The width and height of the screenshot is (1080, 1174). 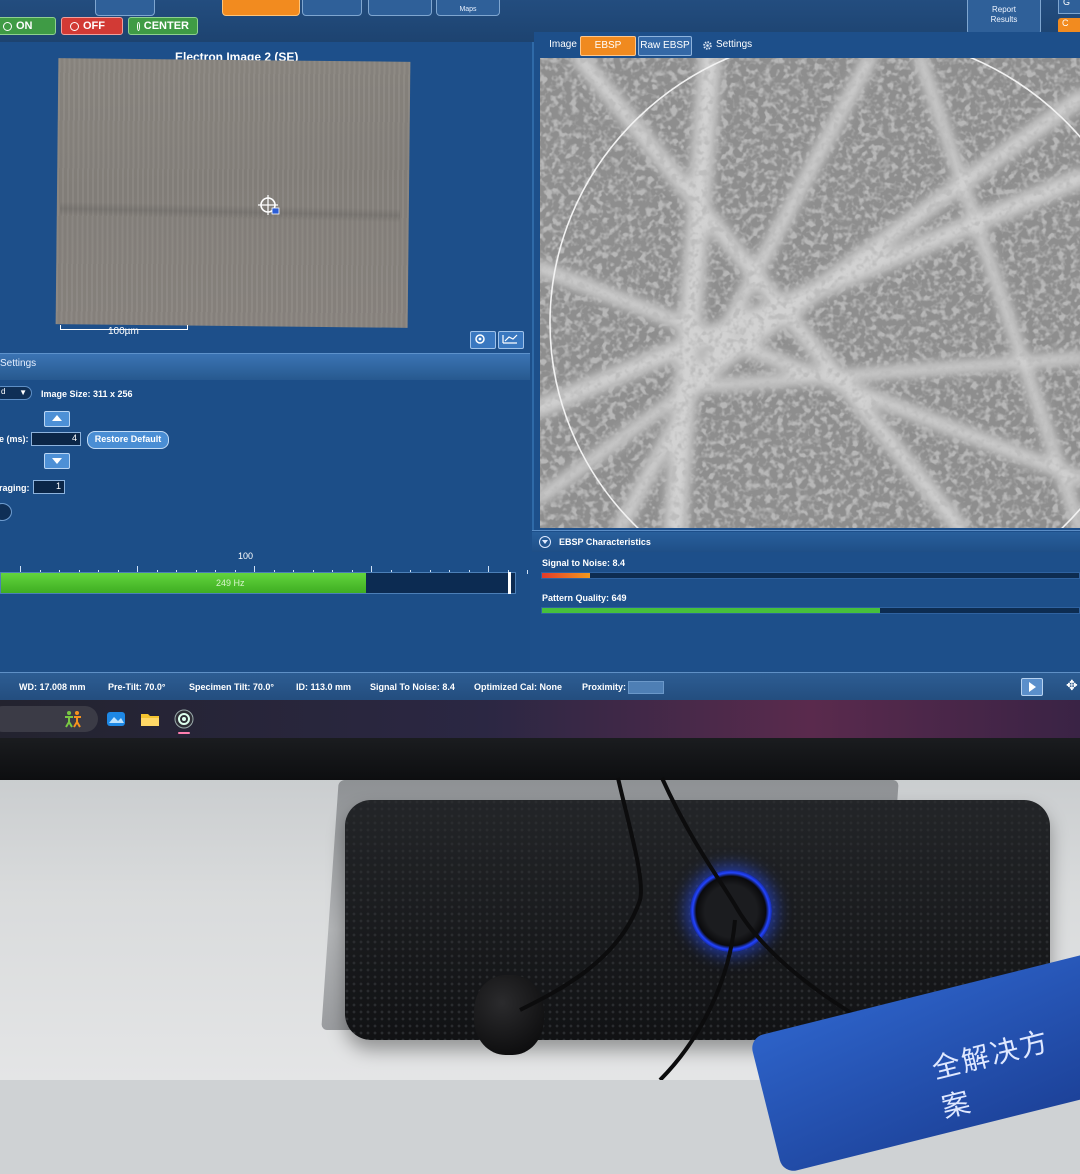 What do you see at coordinates (49, 487) in the screenshot?
I see `averaging-input: 1` at bounding box center [49, 487].